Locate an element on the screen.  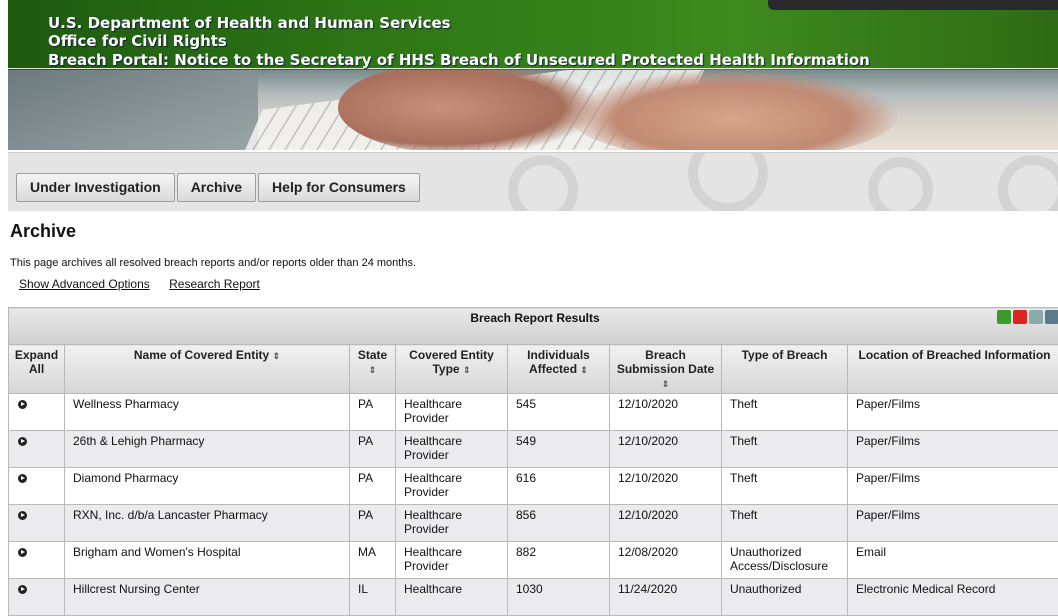
cell-name: Brigham and Women's Hospital is located at coordinates (207, 560).